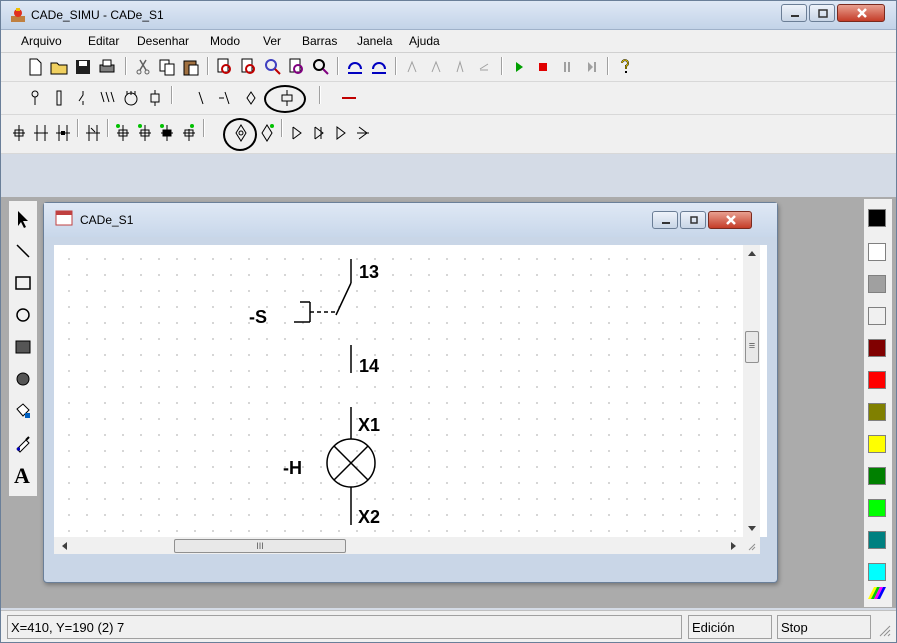  Describe the element at coordinates (877, 316) in the screenshot. I see `color-swatch-lightgray` at that location.